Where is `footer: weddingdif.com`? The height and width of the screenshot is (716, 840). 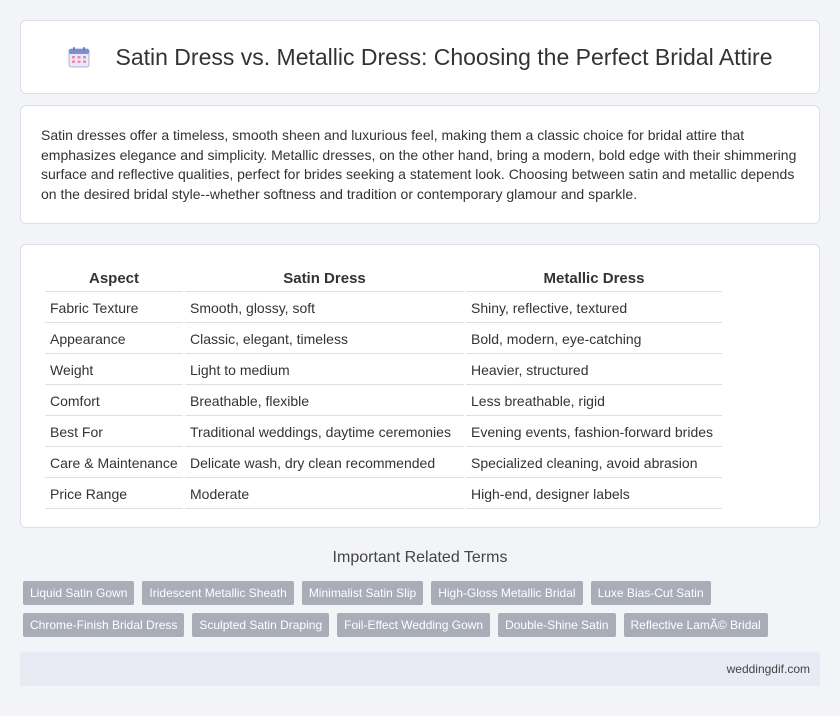 footer: weddingdif.com is located at coordinates (420, 669).